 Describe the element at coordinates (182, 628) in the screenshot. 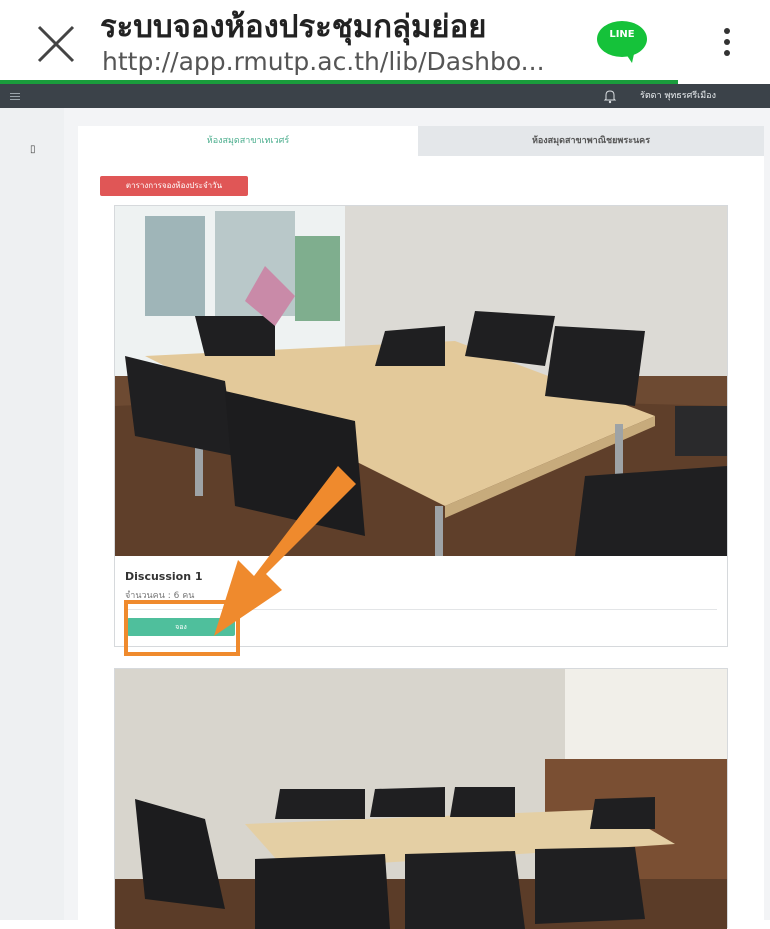

I see `book-button-highlight` at that location.